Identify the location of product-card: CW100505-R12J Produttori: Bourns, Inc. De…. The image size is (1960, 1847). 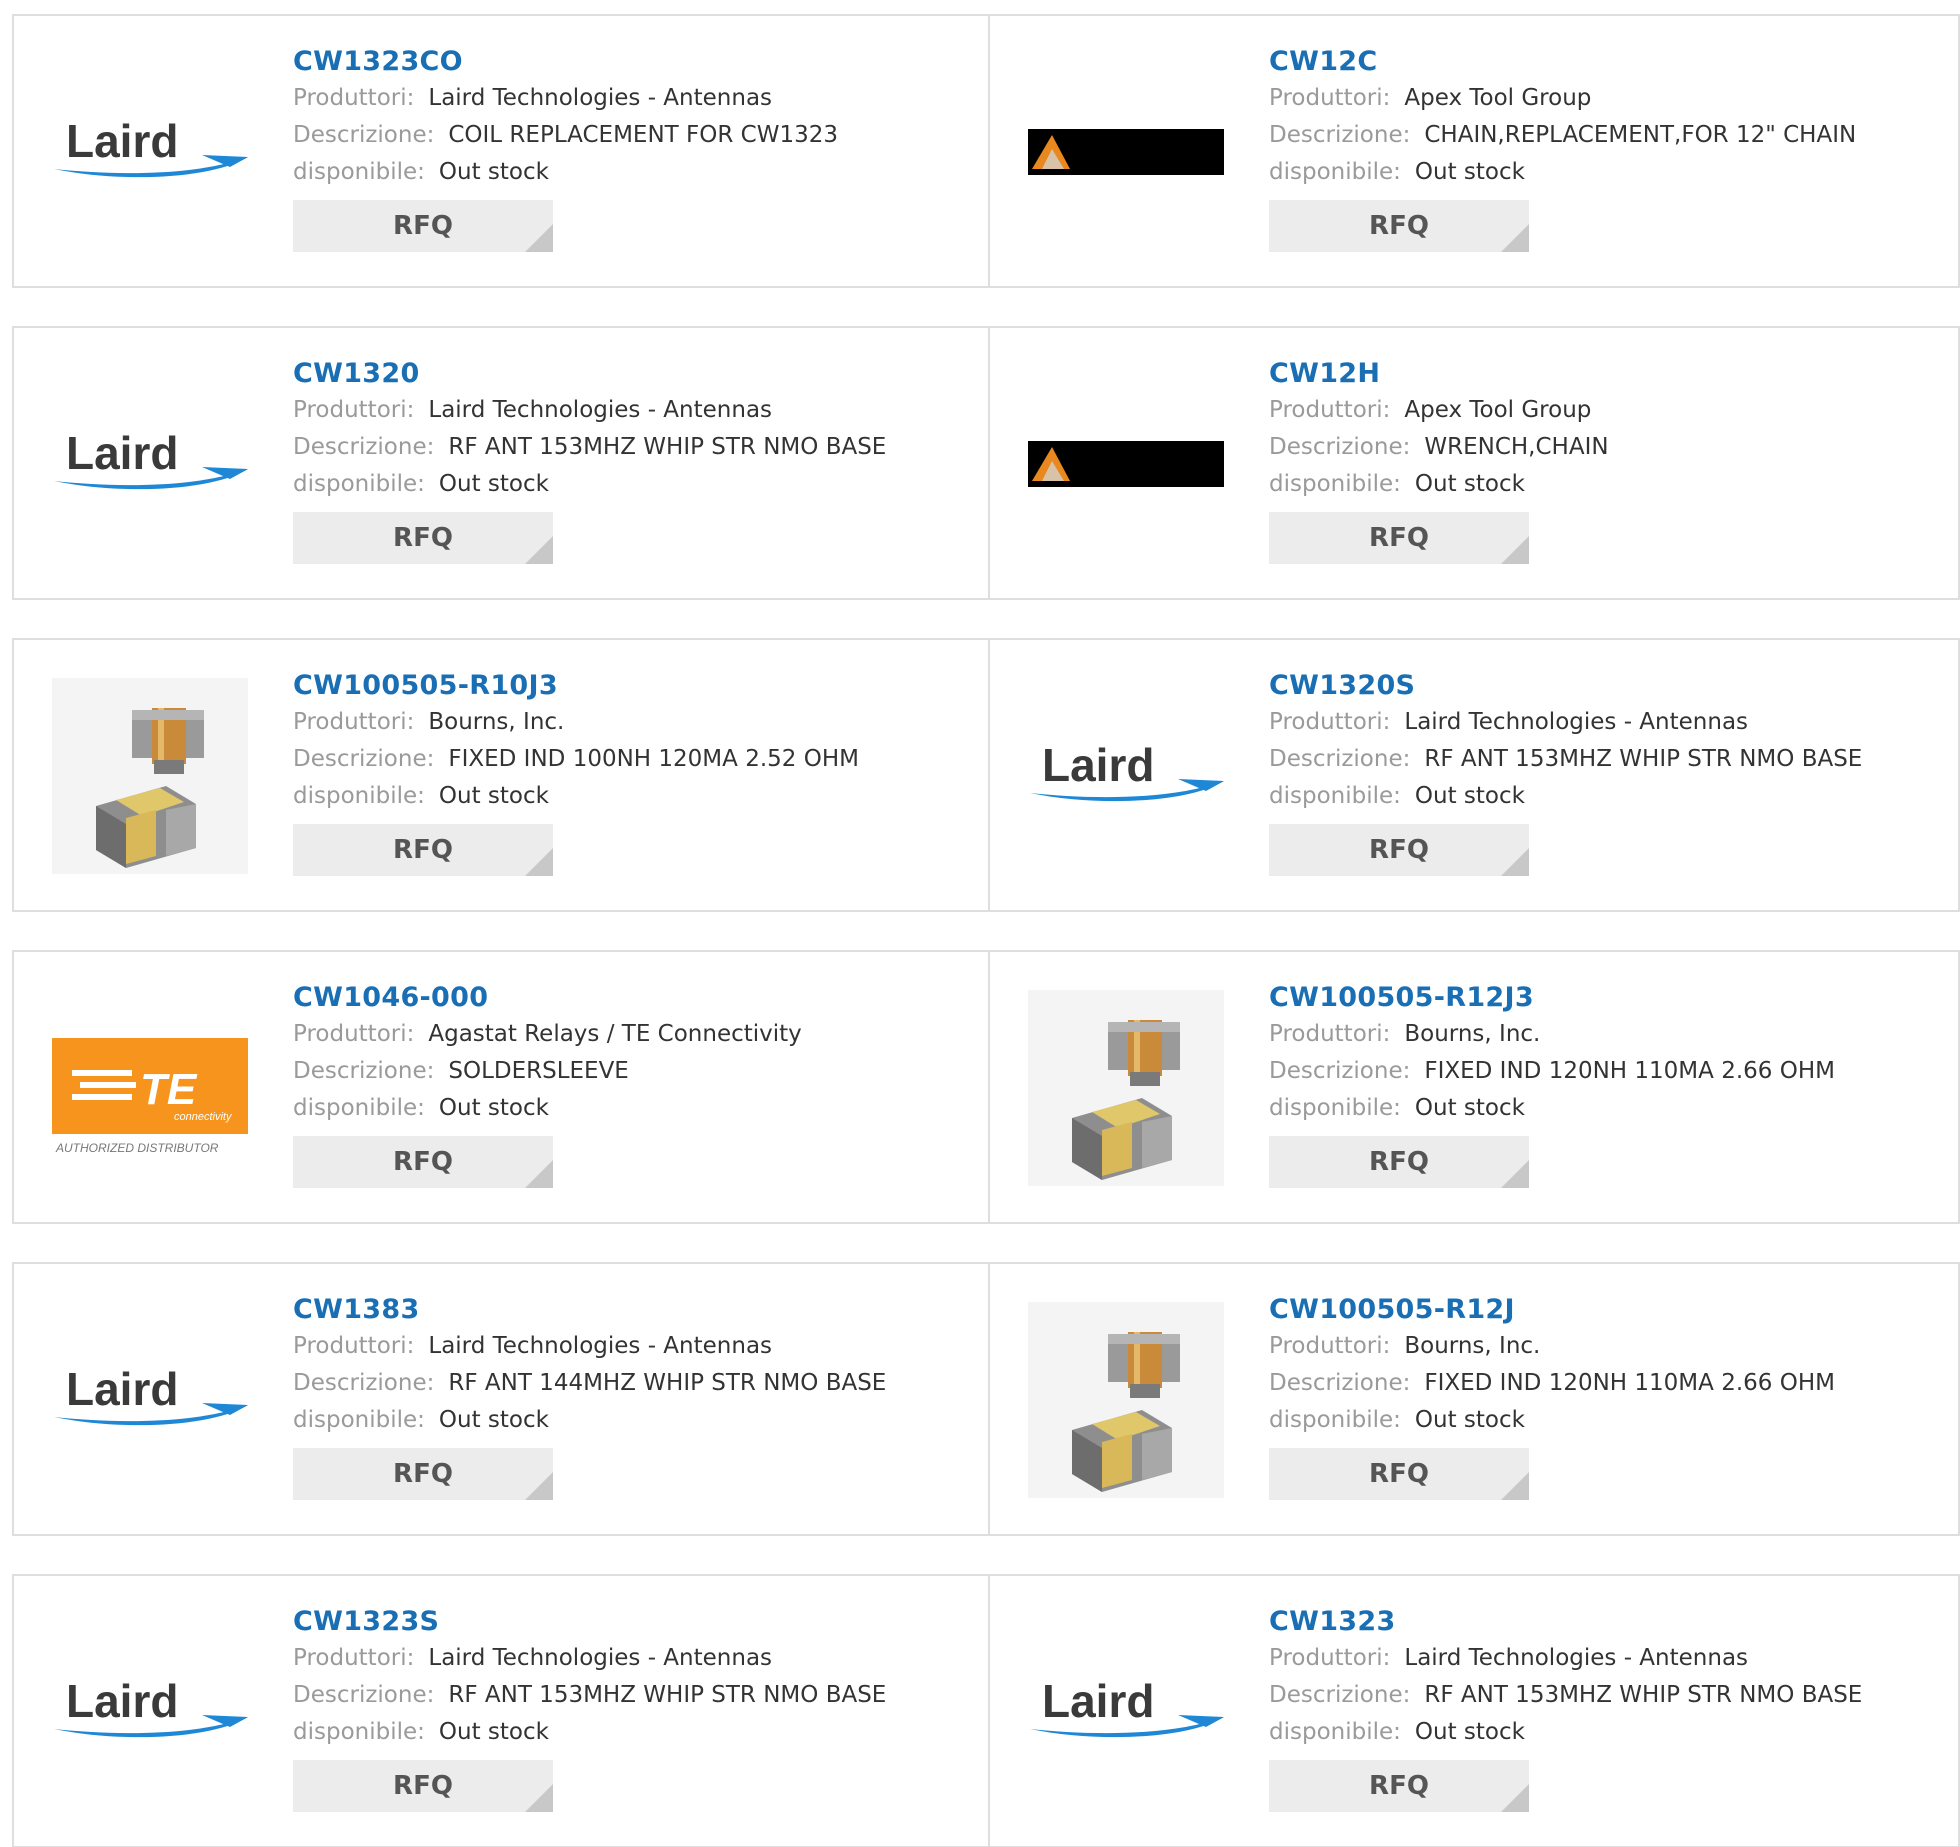
(1474, 1399).